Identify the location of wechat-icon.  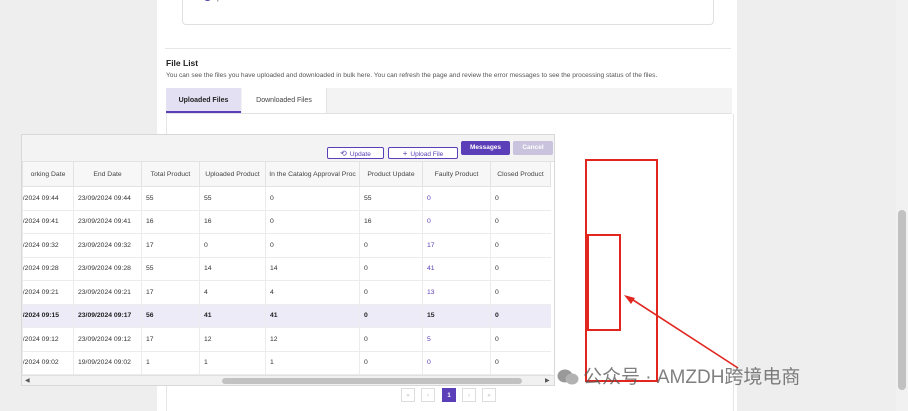
(568, 377).